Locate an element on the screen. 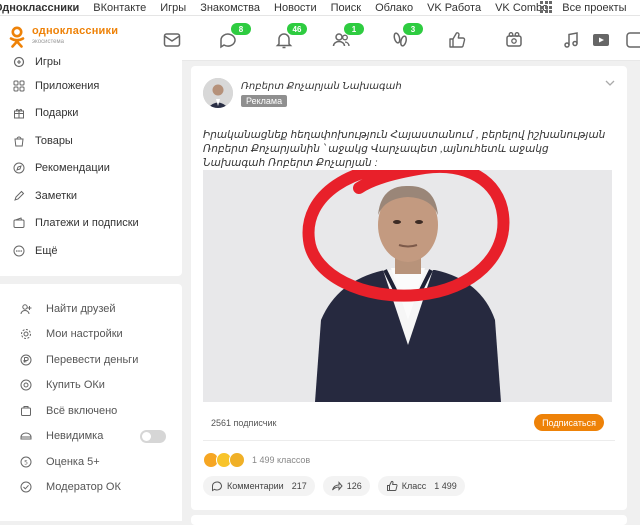  tool-label: Невидимка is located at coordinates (75, 436).